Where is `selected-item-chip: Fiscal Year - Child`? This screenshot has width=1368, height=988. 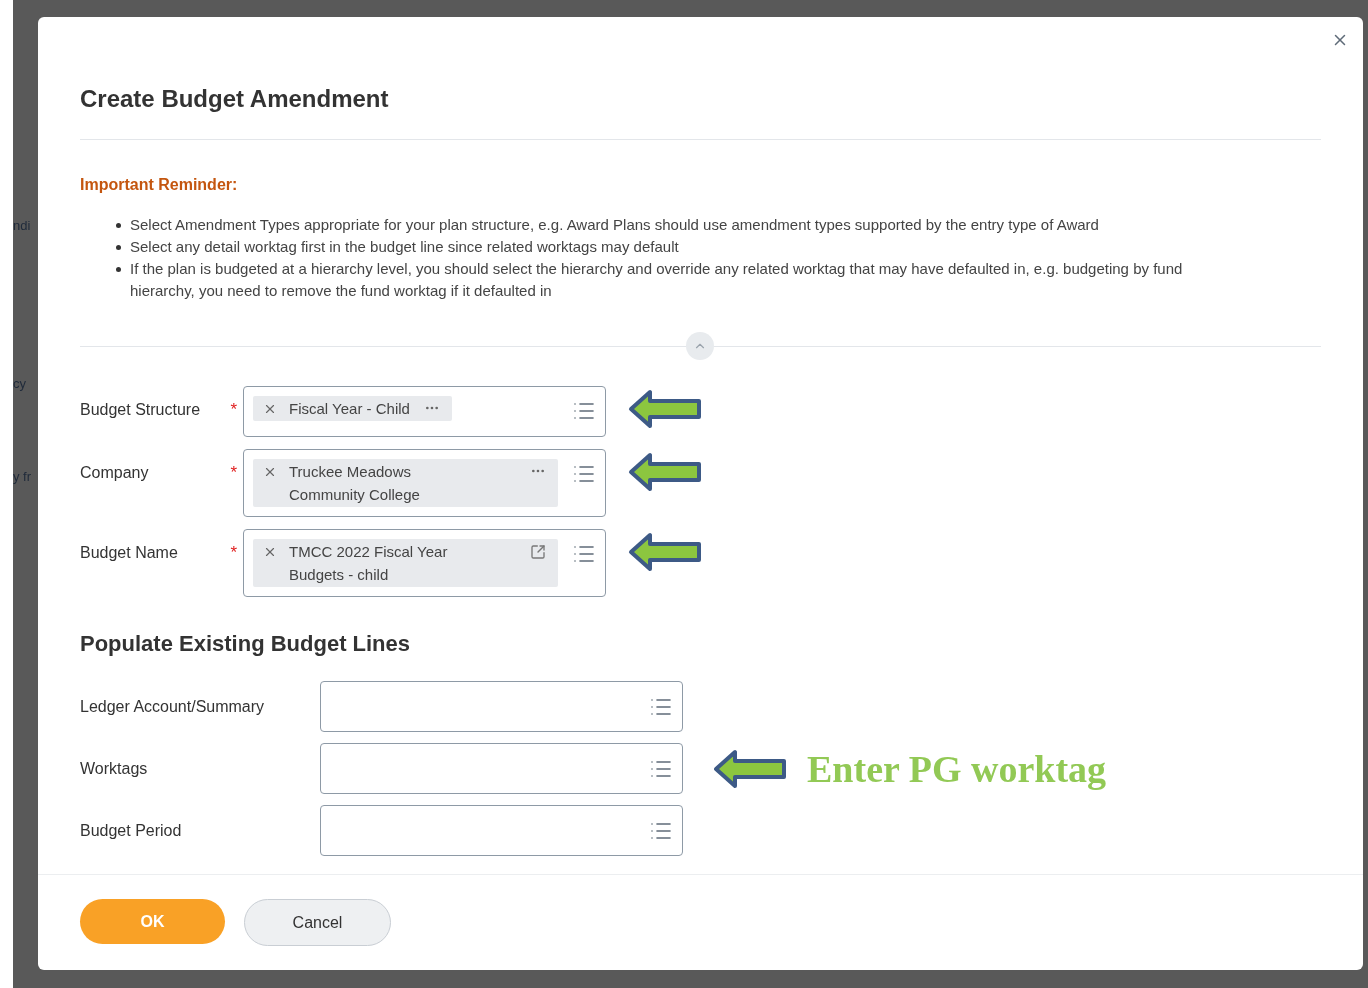
selected-item-chip: Fiscal Year - Child is located at coordinates (352, 408).